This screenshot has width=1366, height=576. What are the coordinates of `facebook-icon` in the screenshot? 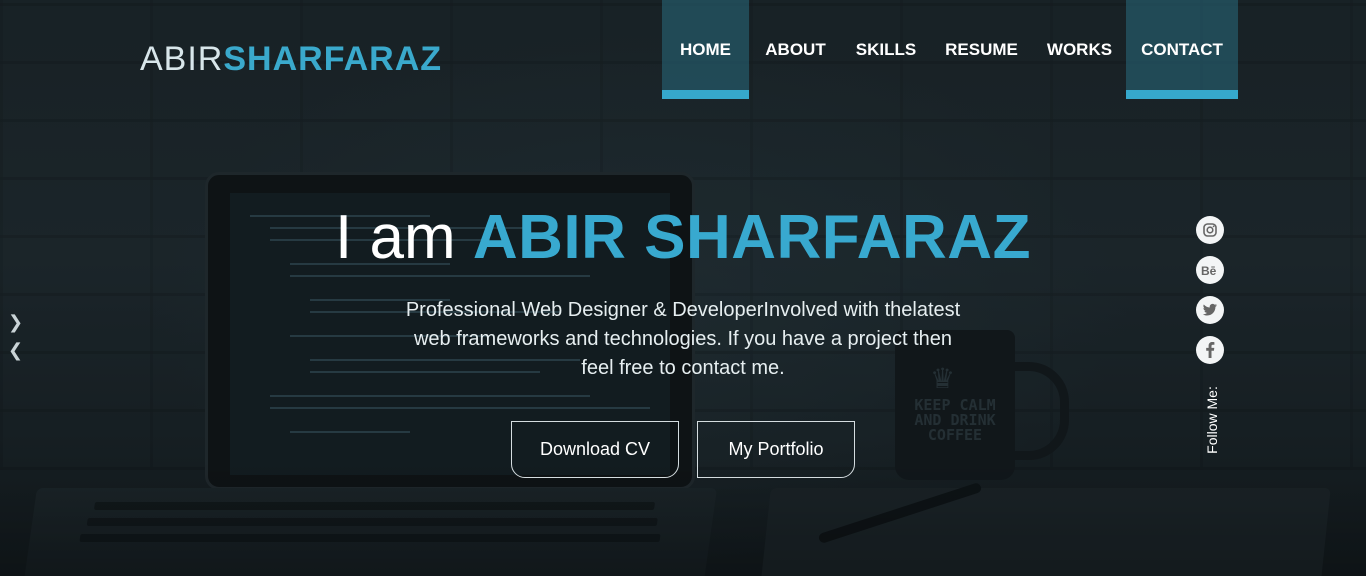 It's located at (1210, 350).